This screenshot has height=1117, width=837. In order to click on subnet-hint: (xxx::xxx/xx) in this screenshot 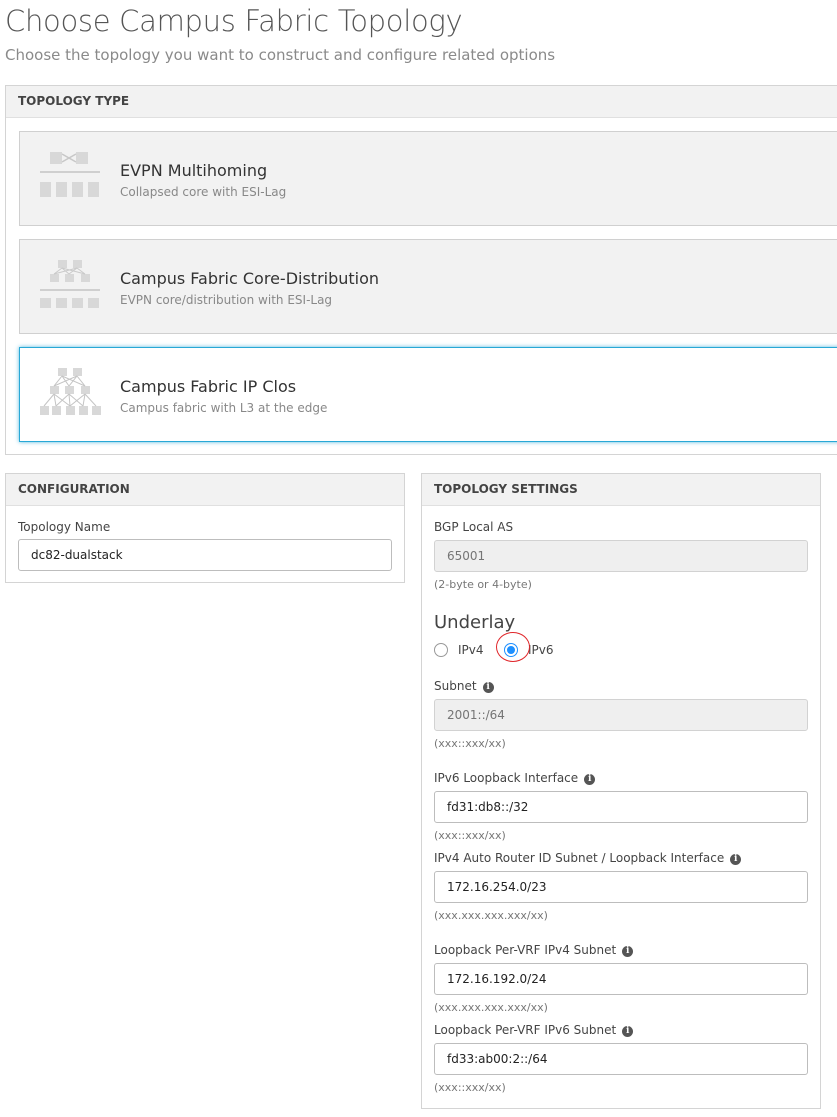, I will do `click(470, 743)`.